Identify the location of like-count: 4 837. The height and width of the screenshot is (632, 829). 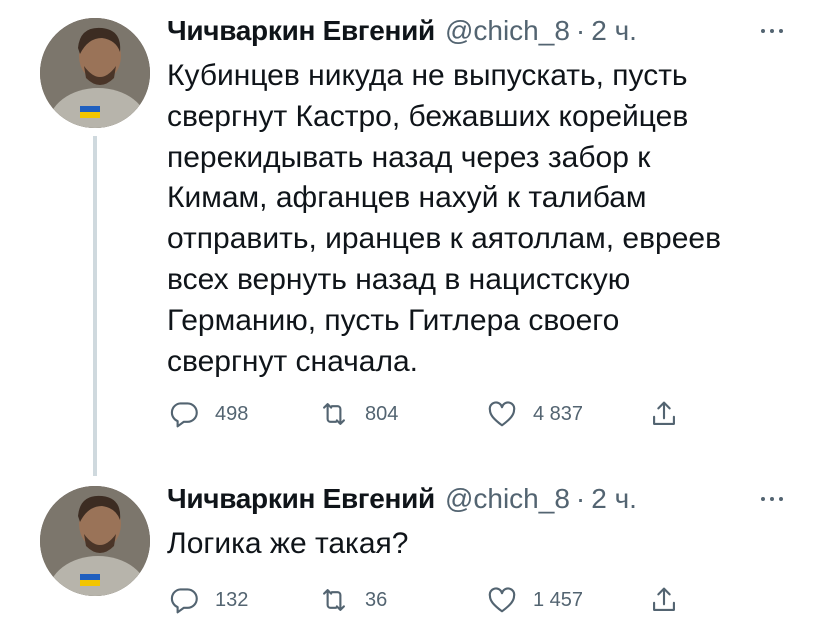
(558, 413).